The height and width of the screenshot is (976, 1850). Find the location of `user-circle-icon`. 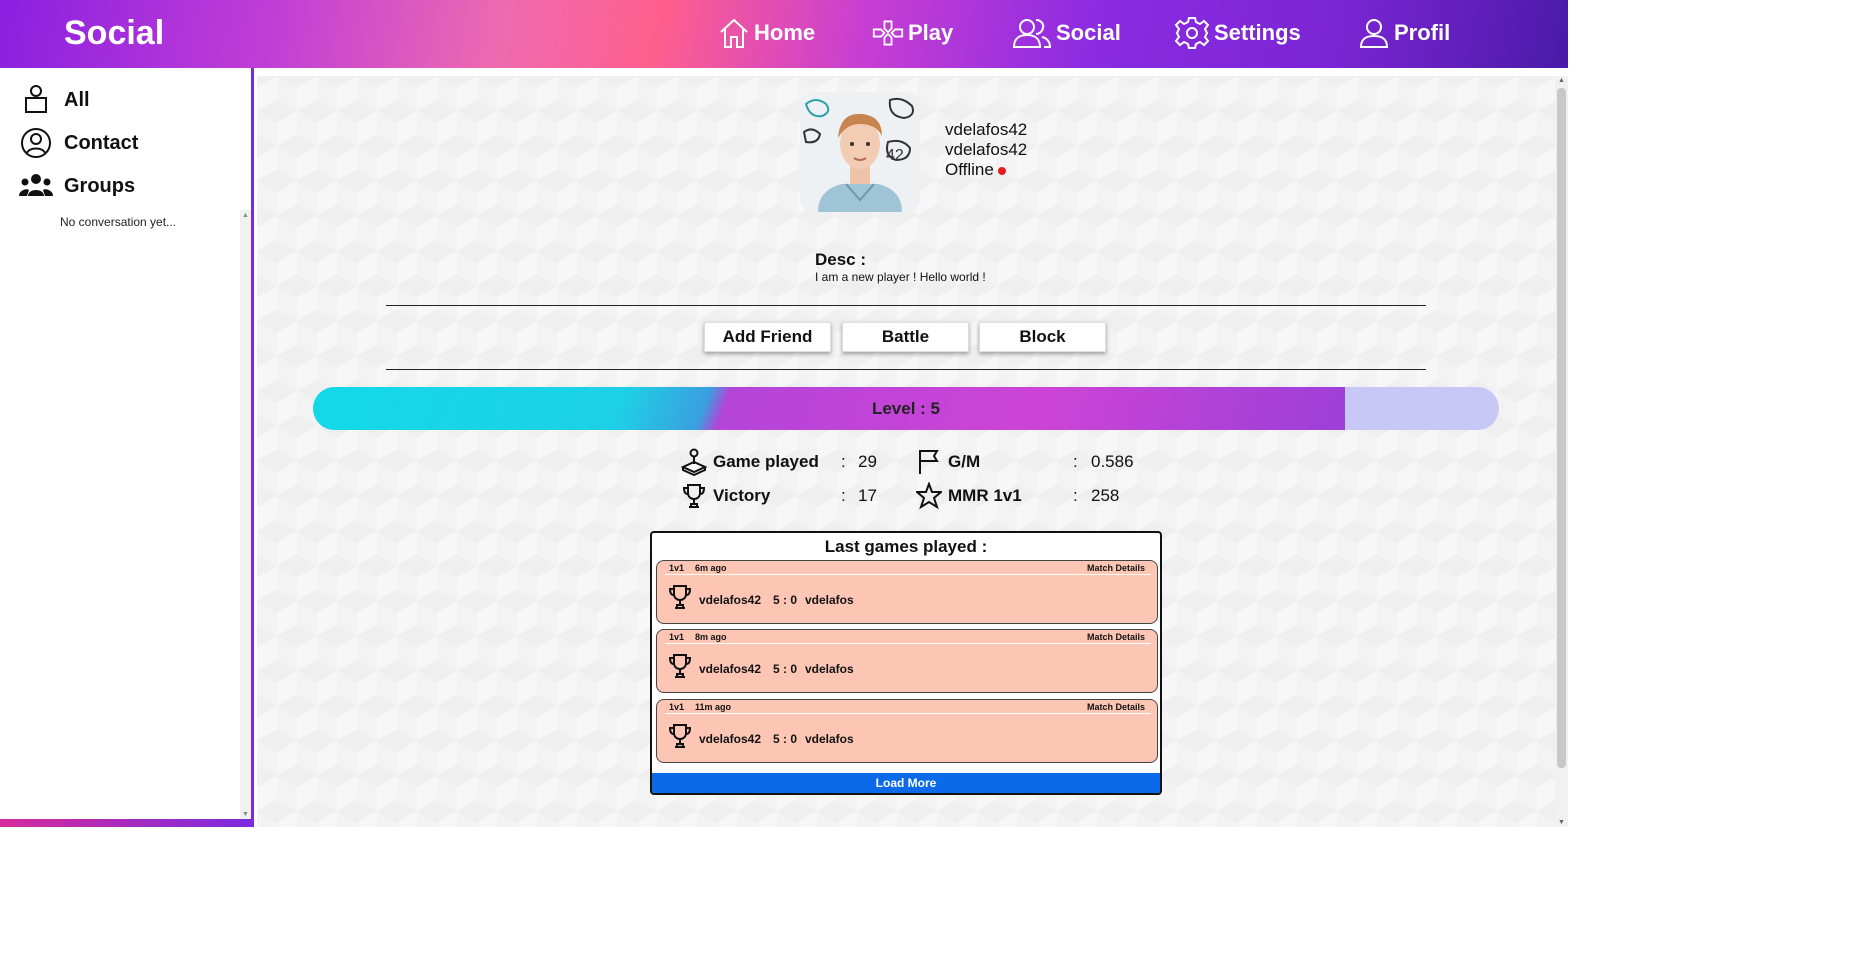

user-circle-icon is located at coordinates (36, 143).